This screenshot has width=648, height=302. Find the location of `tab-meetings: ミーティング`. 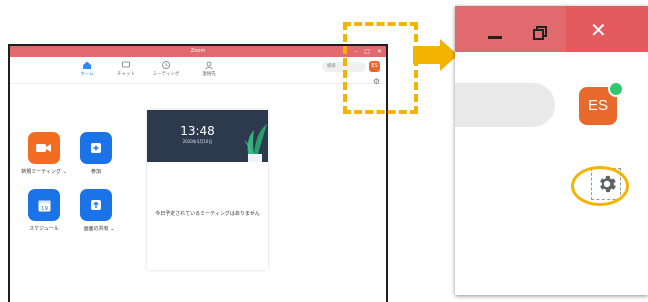

tab-meetings: ミーティング is located at coordinates (166, 68).